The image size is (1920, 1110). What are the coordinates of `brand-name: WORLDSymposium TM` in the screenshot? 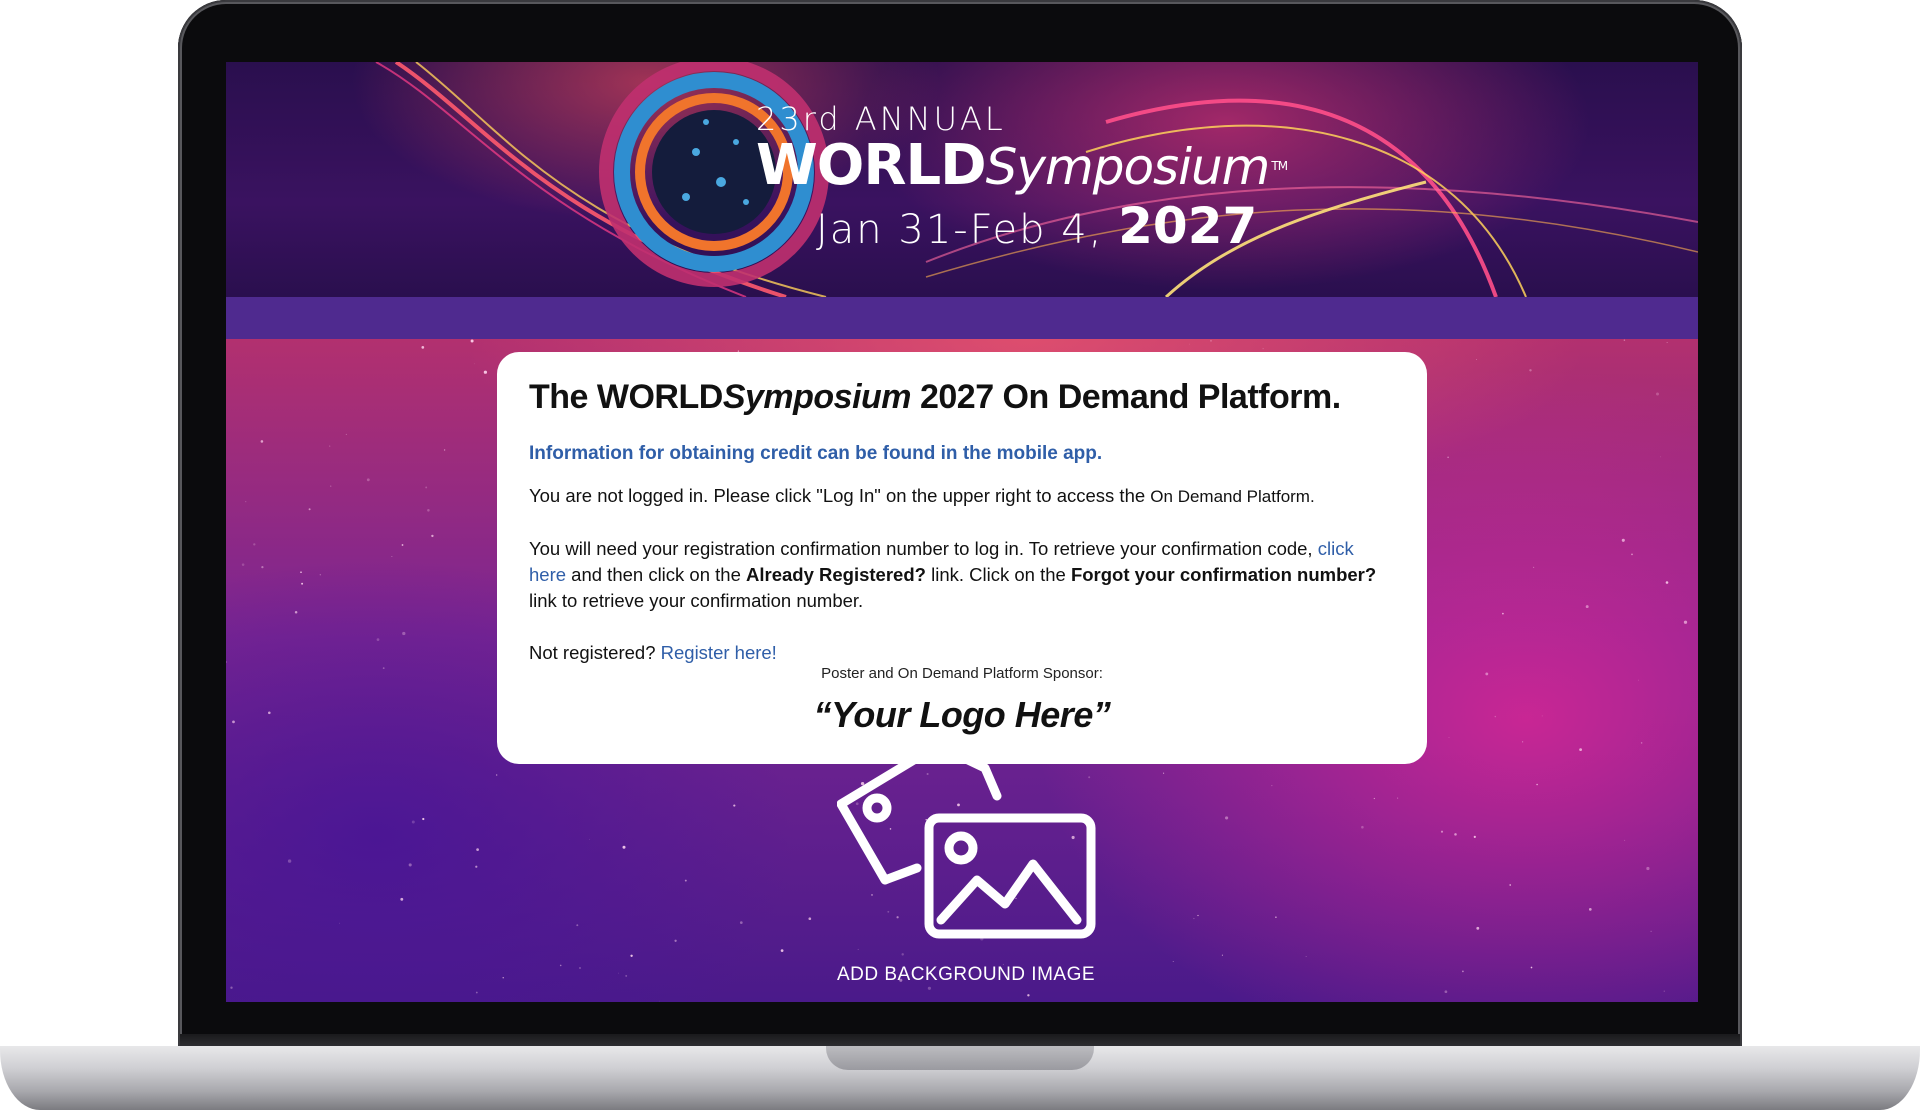 It's located at (1022, 165).